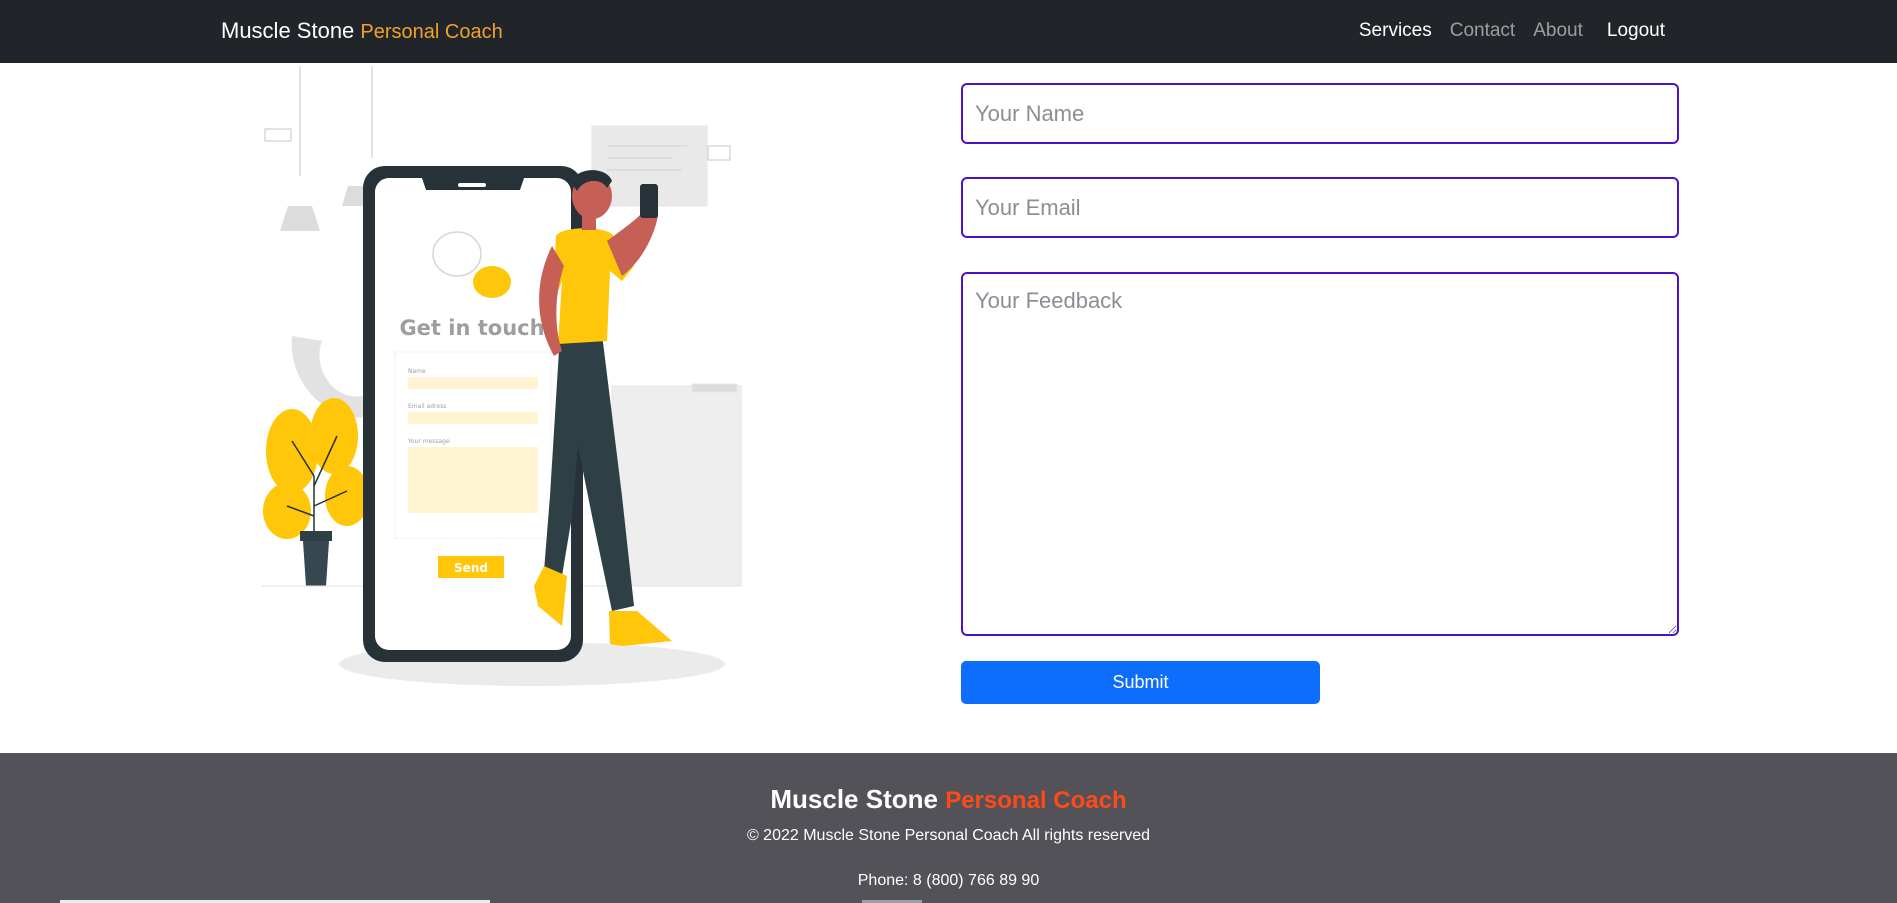 This screenshot has width=1897, height=903. What do you see at coordinates (471, 568) in the screenshot?
I see `svg-text: Send` at bounding box center [471, 568].